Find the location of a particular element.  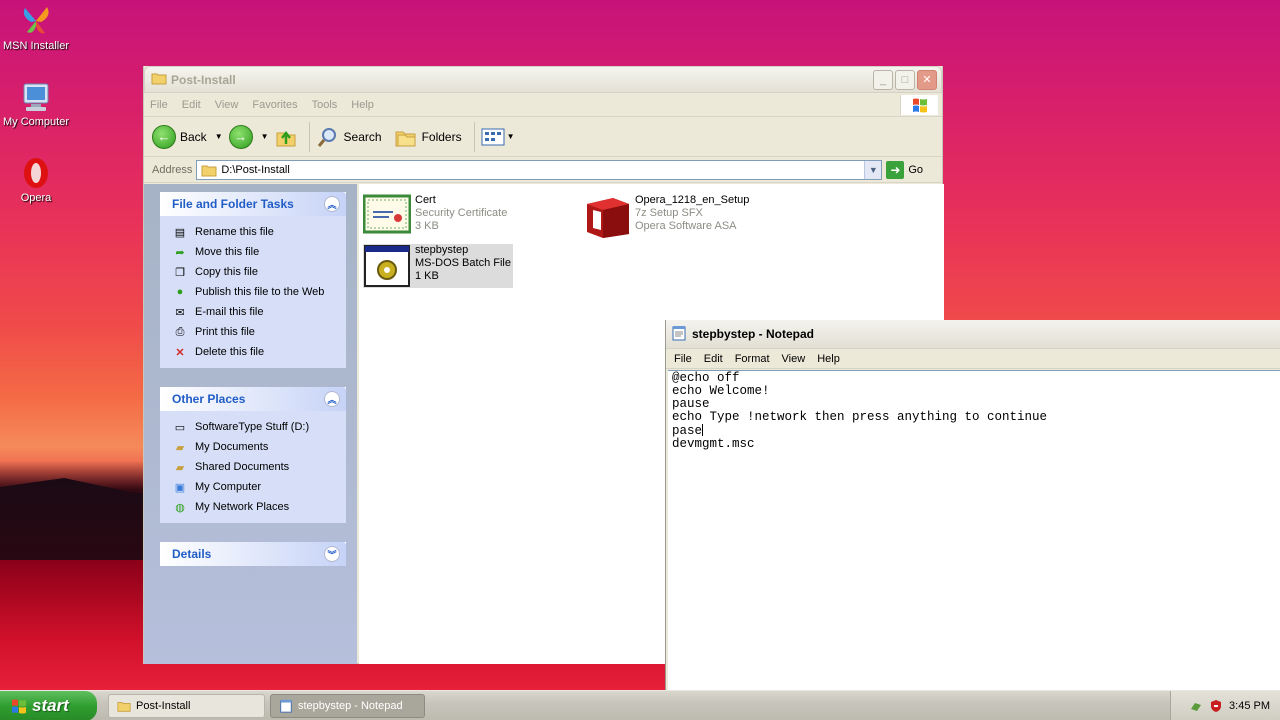

up-folder-button is located at coordinates (286, 137).